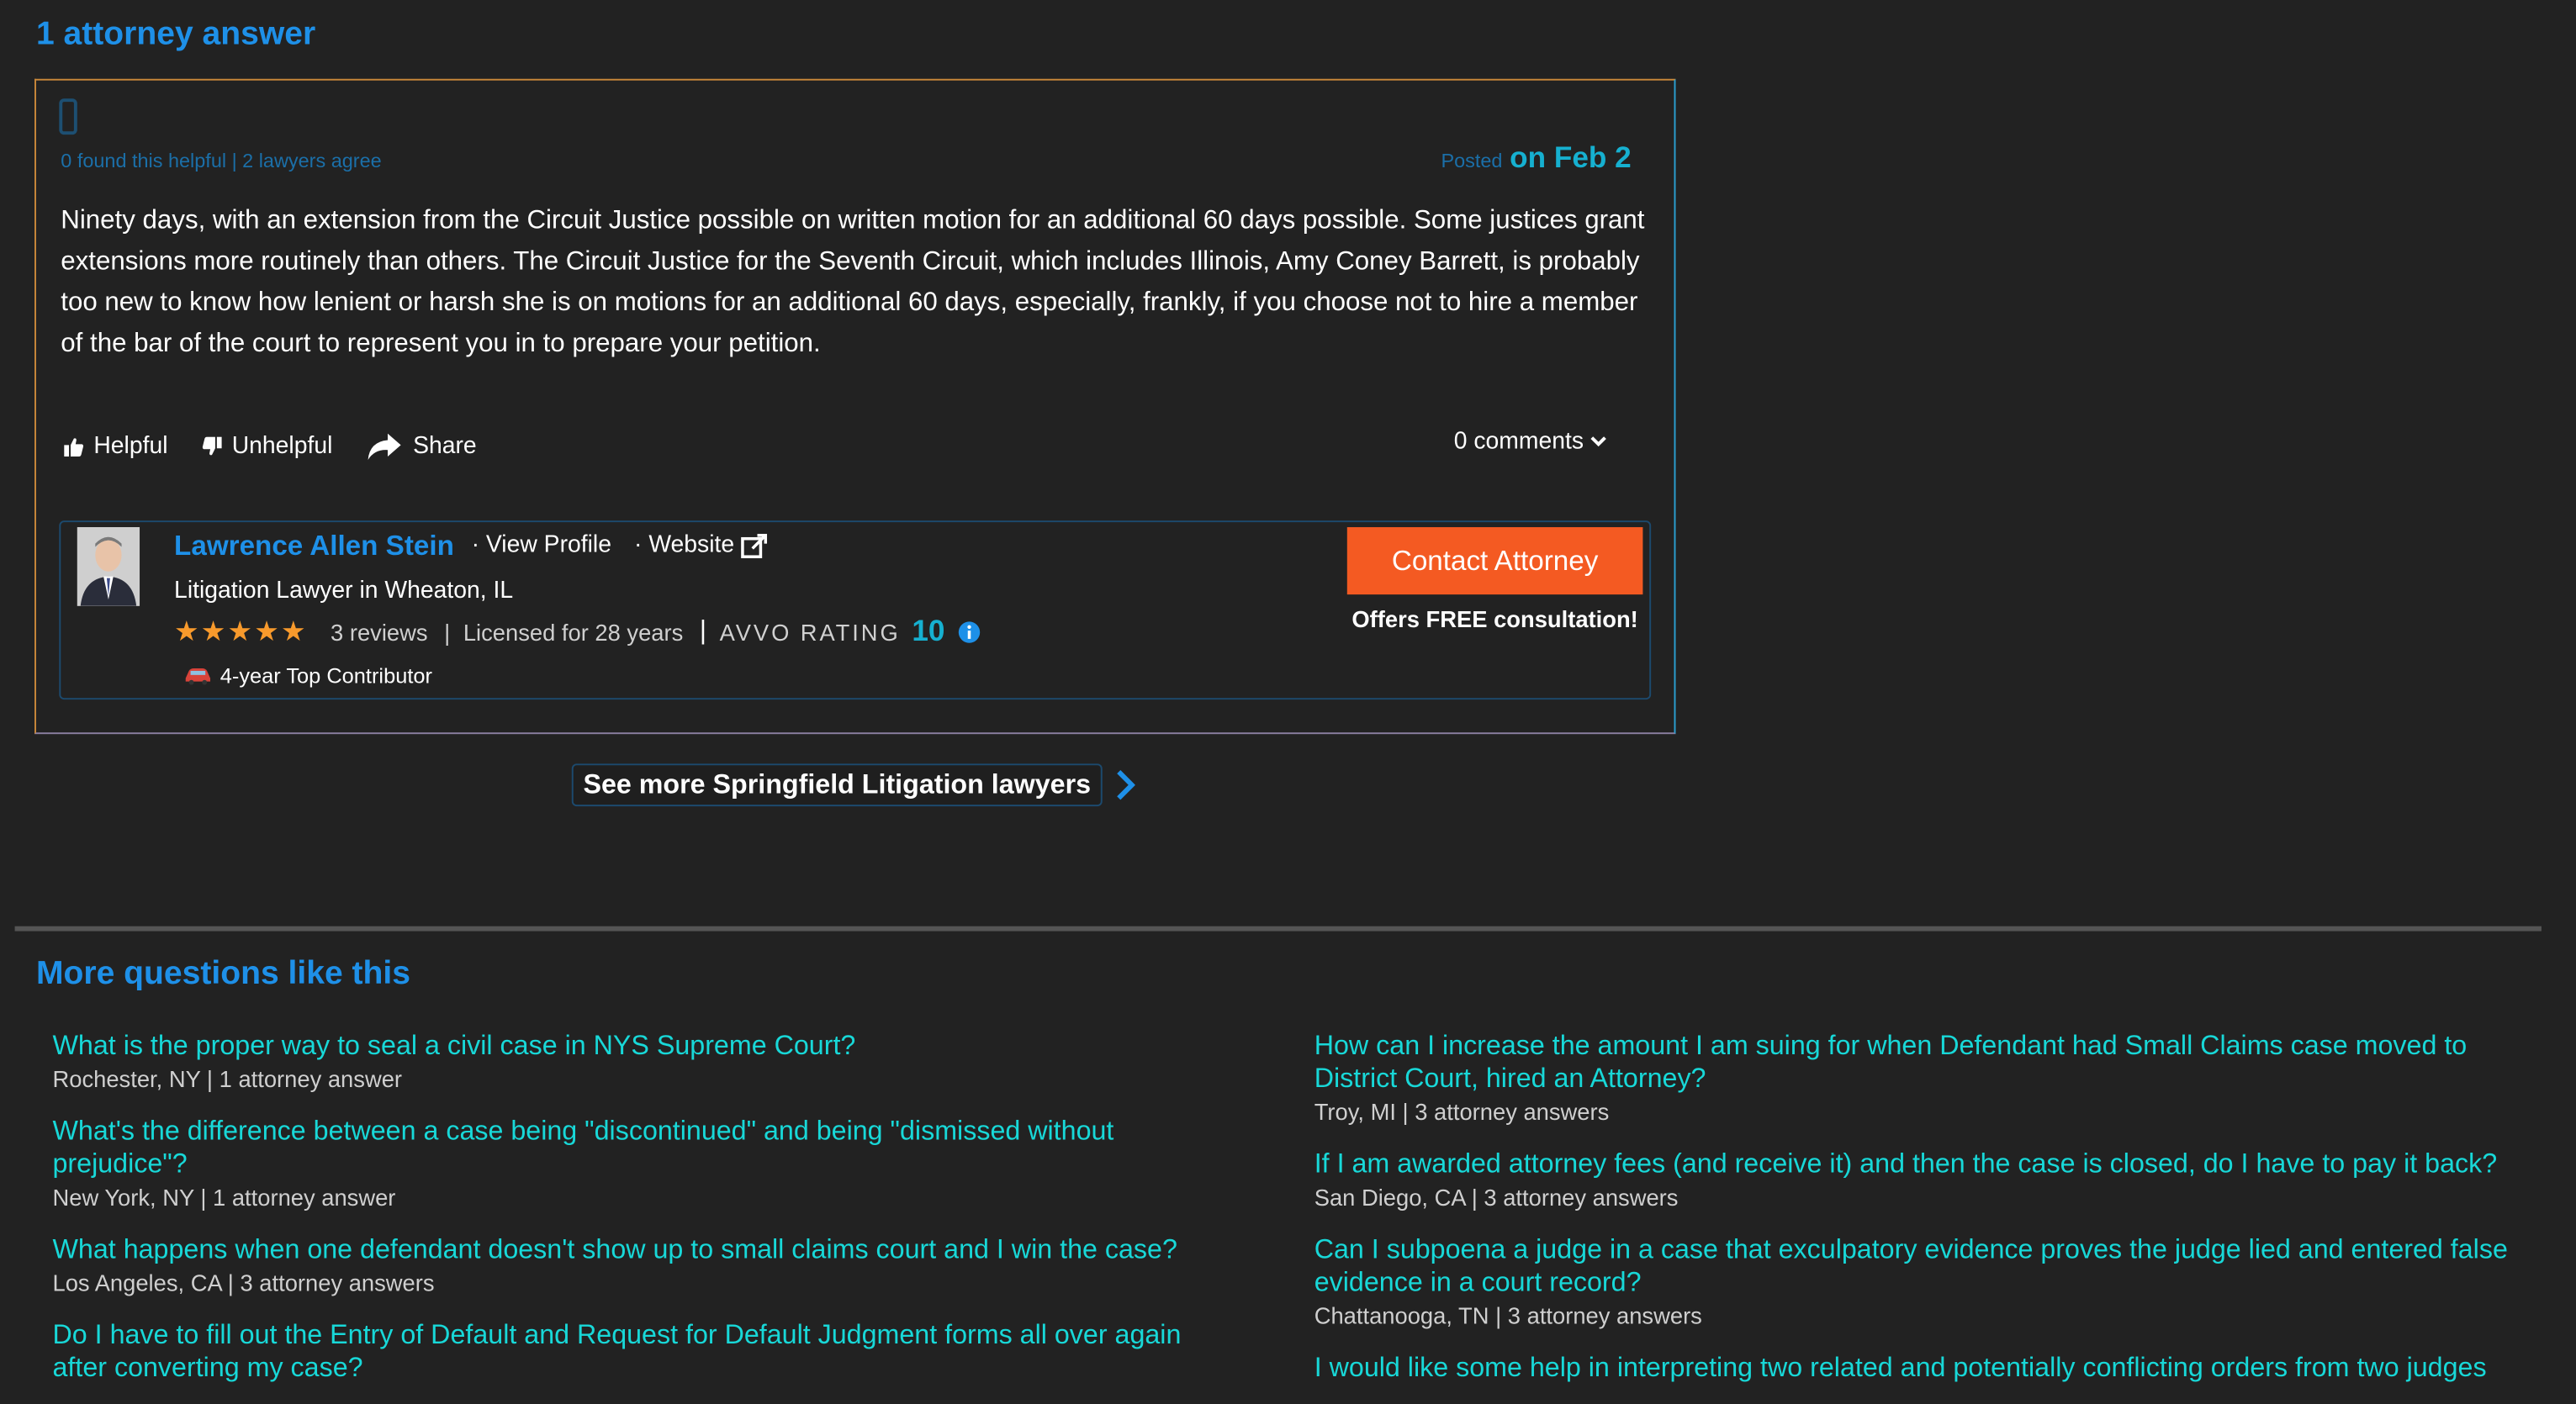 The height and width of the screenshot is (1404, 2576). Describe the element at coordinates (130, 446) in the screenshot. I see `helpful-label: Helpful` at that location.